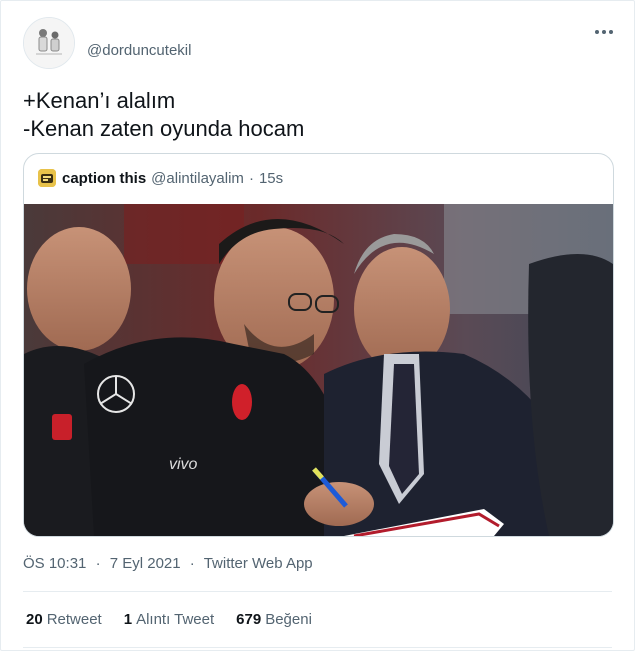 The image size is (635, 651). Describe the element at coordinates (604, 32) in the screenshot. I see `more-options-icon` at that location.